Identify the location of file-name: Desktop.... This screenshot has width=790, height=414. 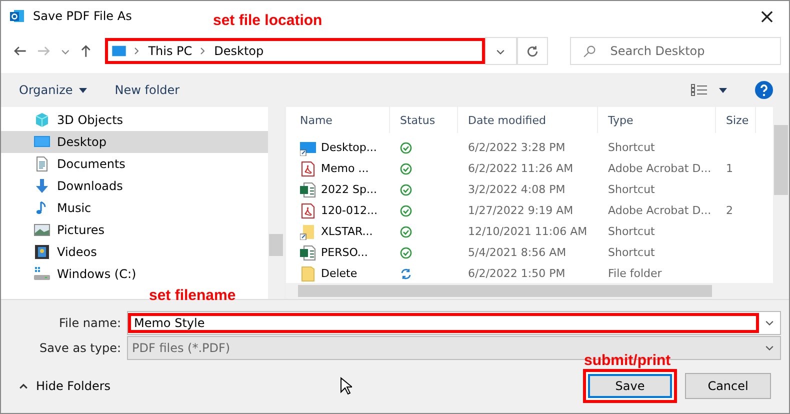
(349, 147).